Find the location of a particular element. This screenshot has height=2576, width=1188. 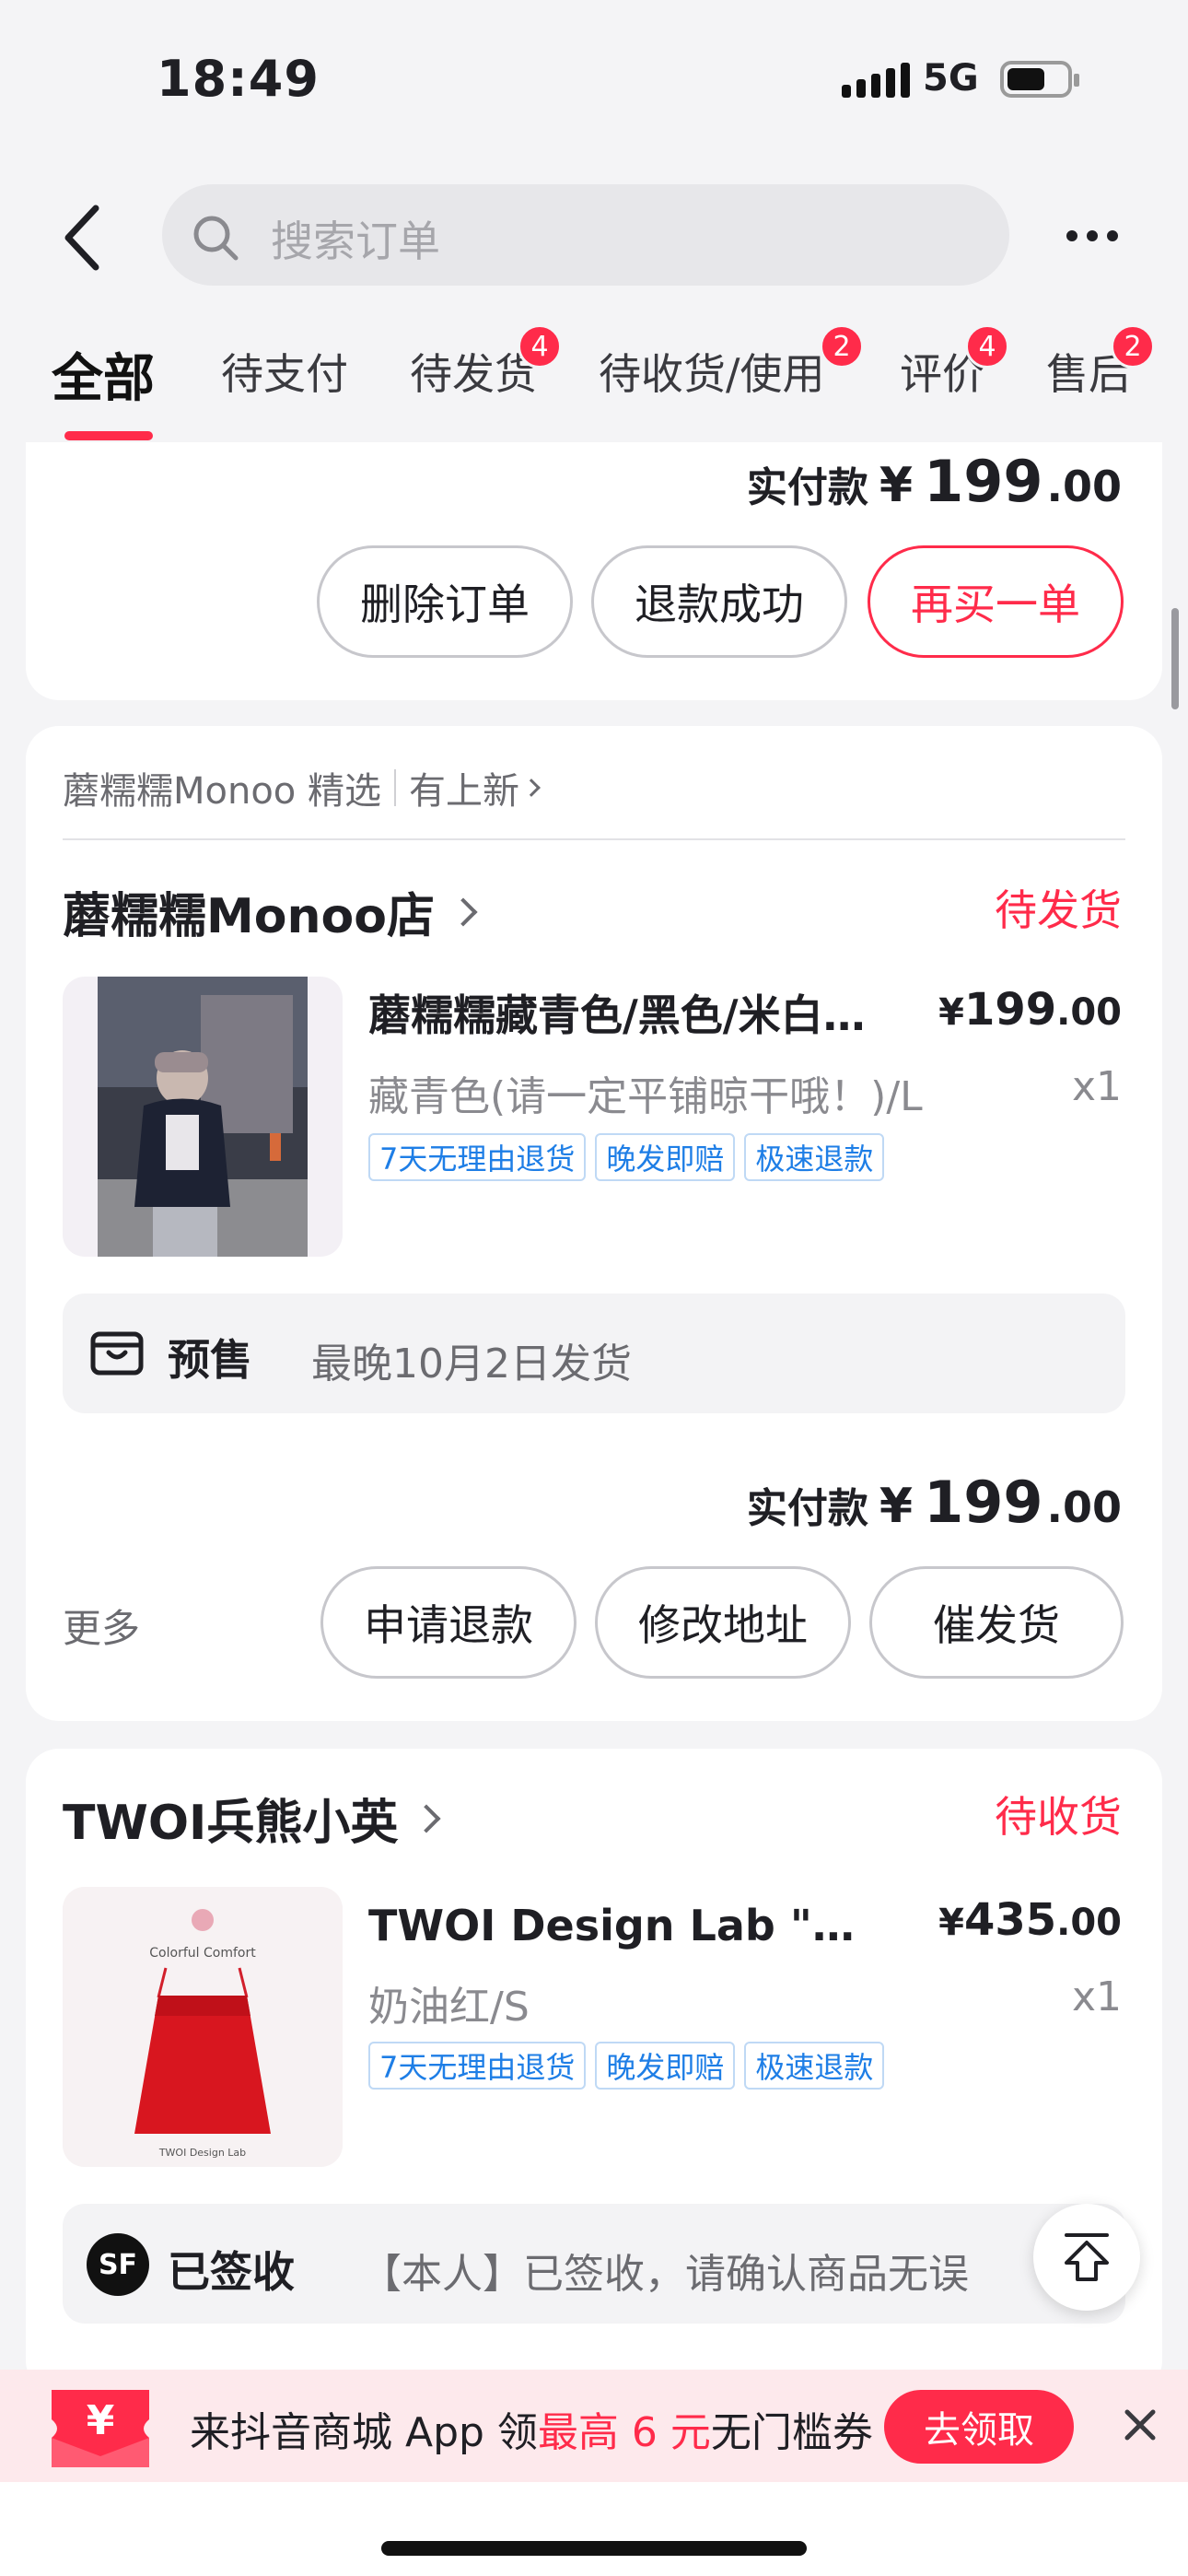

presale-notice: 预售 最晚10月2日发货 is located at coordinates (594, 1353).